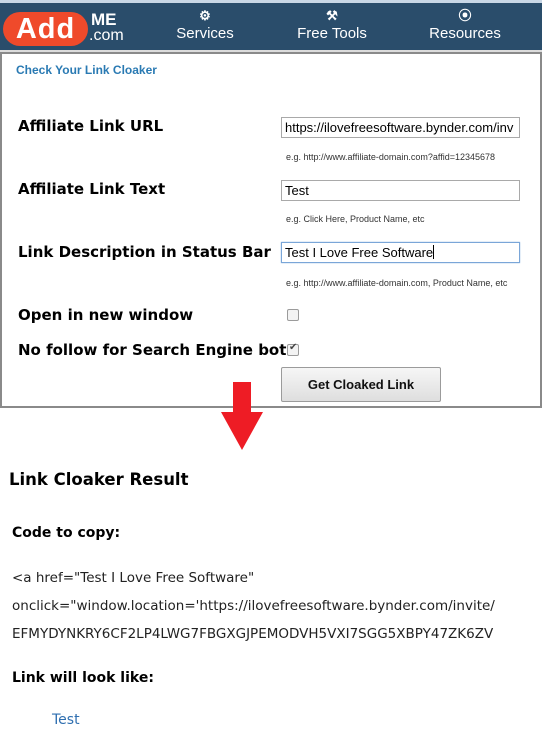  Describe the element at coordinates (400, 190) in the screenshot. I see `affiliate-text-input: Test` at that location.